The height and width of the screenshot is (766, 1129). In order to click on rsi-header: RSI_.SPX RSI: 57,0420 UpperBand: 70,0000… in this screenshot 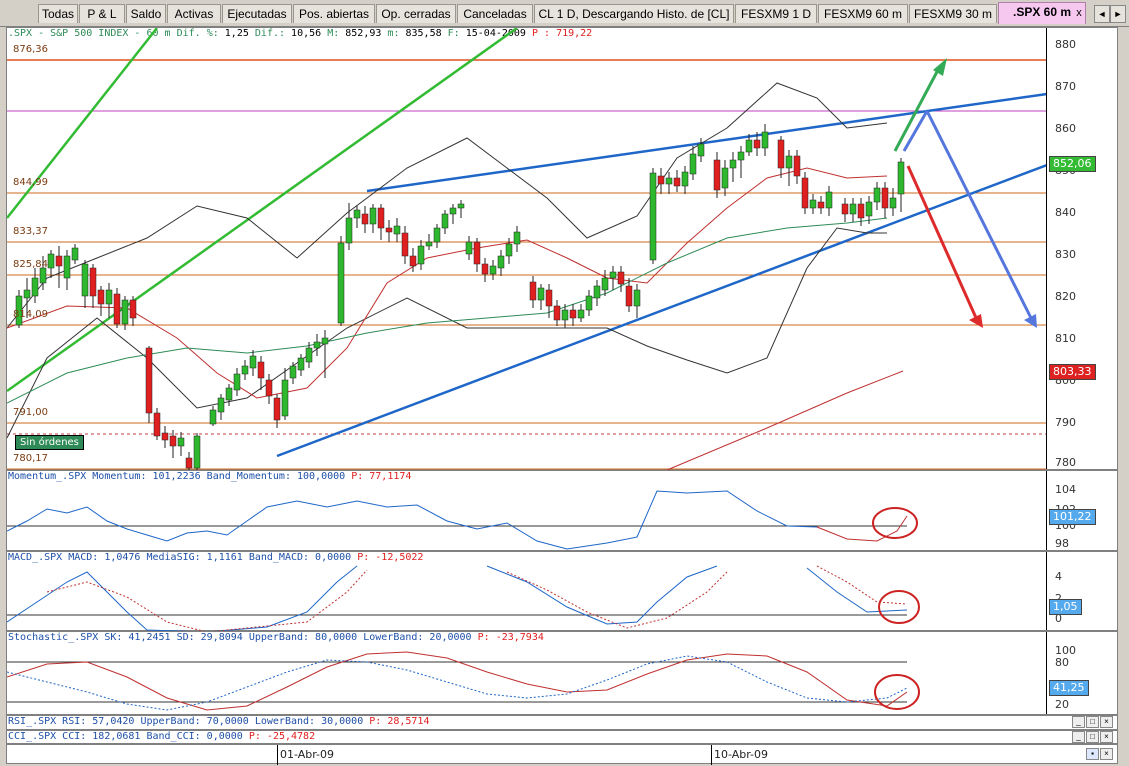, I will do `click(562, 722)`.